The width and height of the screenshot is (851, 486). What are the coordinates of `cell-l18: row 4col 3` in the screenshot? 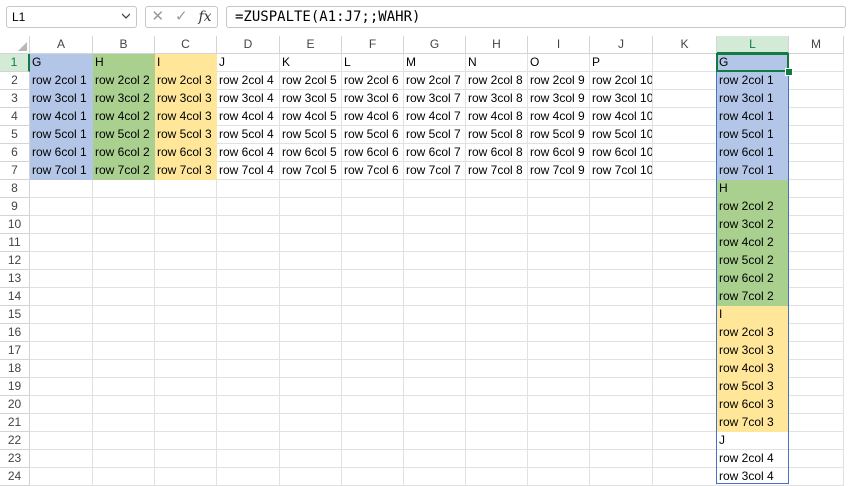 It's located at (753, 369).